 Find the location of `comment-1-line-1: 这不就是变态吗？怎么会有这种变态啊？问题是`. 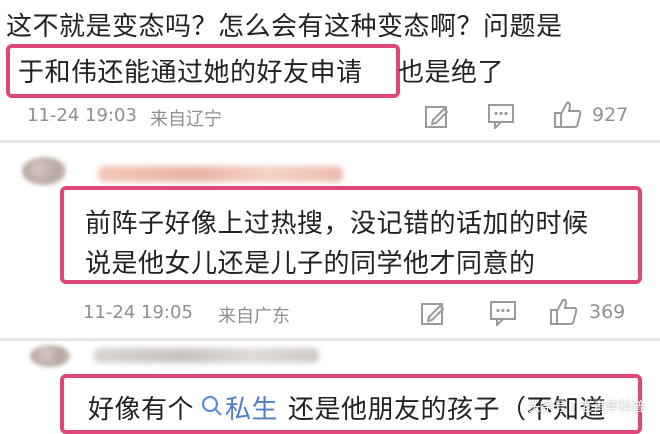

comment-1-line-1: 这不就是变态吗？怎么会有这种变态啊？问题是 is located at coordinates (284, 27).